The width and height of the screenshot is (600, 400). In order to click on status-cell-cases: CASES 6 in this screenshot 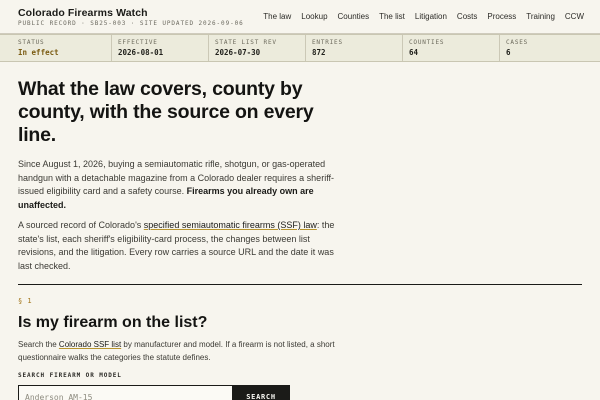, I will do `click(549, 48)`.